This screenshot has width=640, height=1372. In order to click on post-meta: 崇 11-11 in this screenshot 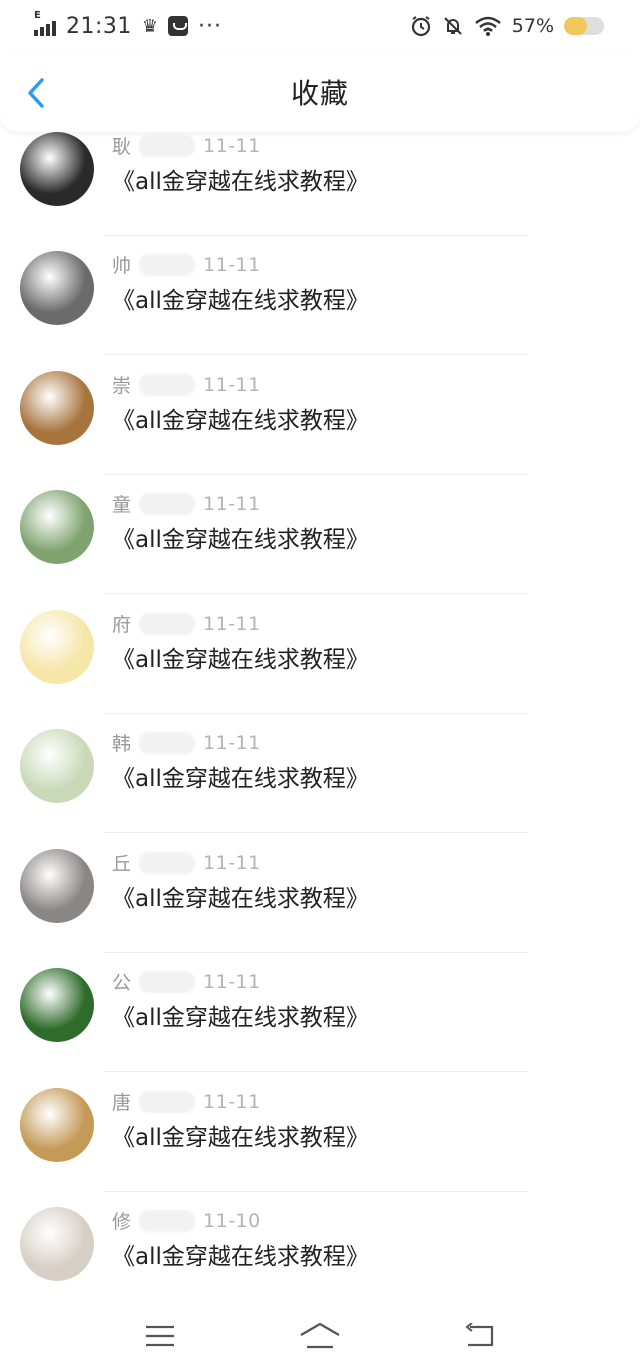, I will do `click(186, 384)`.